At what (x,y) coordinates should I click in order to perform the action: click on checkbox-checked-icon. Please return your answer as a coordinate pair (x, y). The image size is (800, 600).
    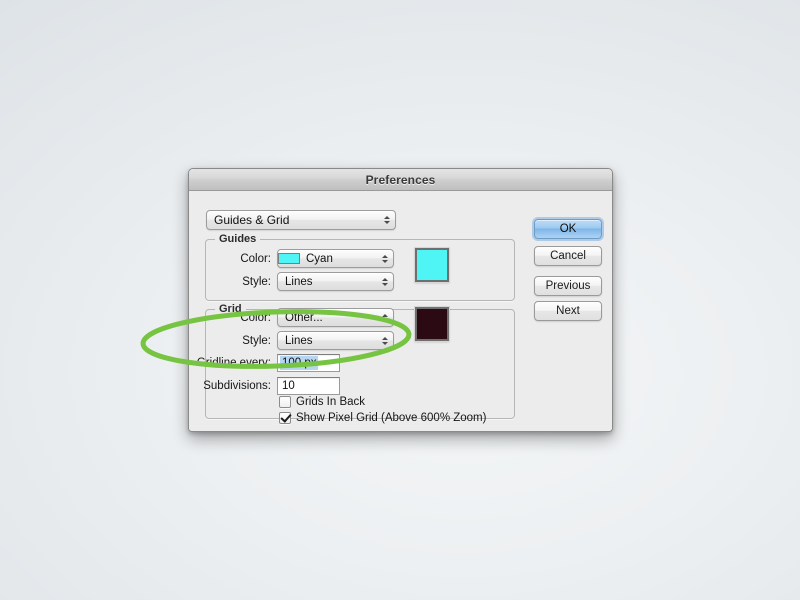
    Looking at the image, I should click on (285, 418).